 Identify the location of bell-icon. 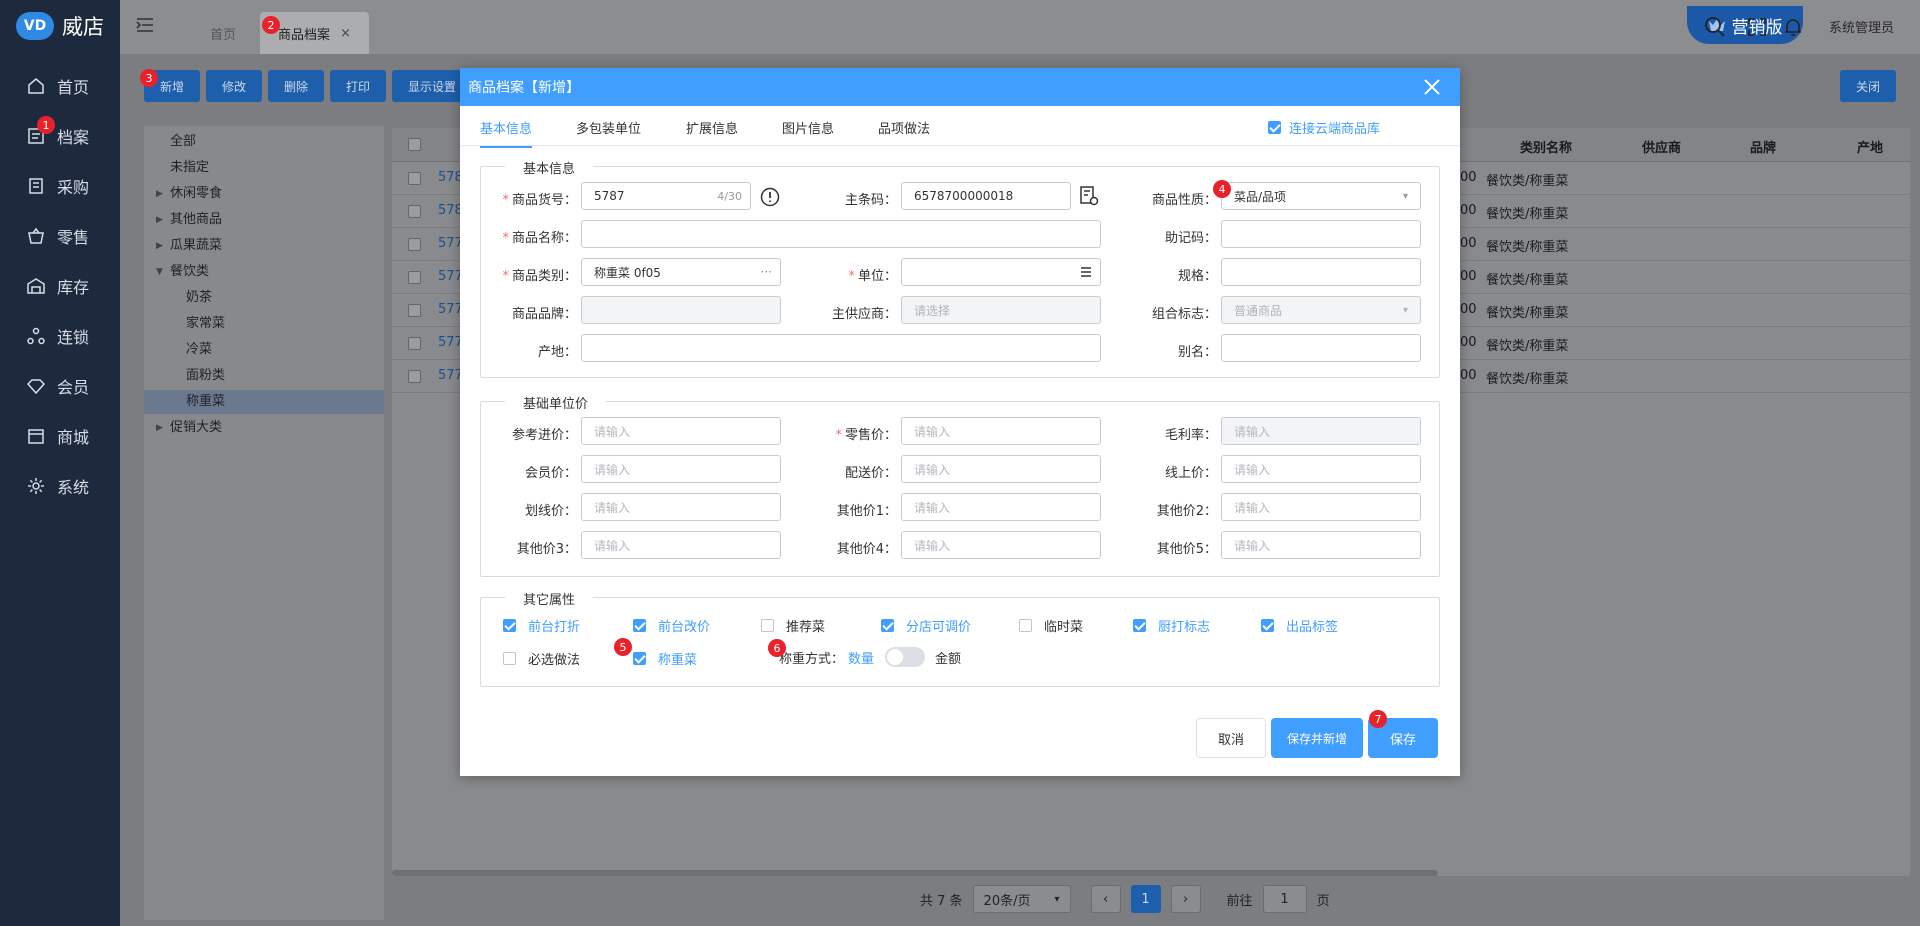
(1793, 27).